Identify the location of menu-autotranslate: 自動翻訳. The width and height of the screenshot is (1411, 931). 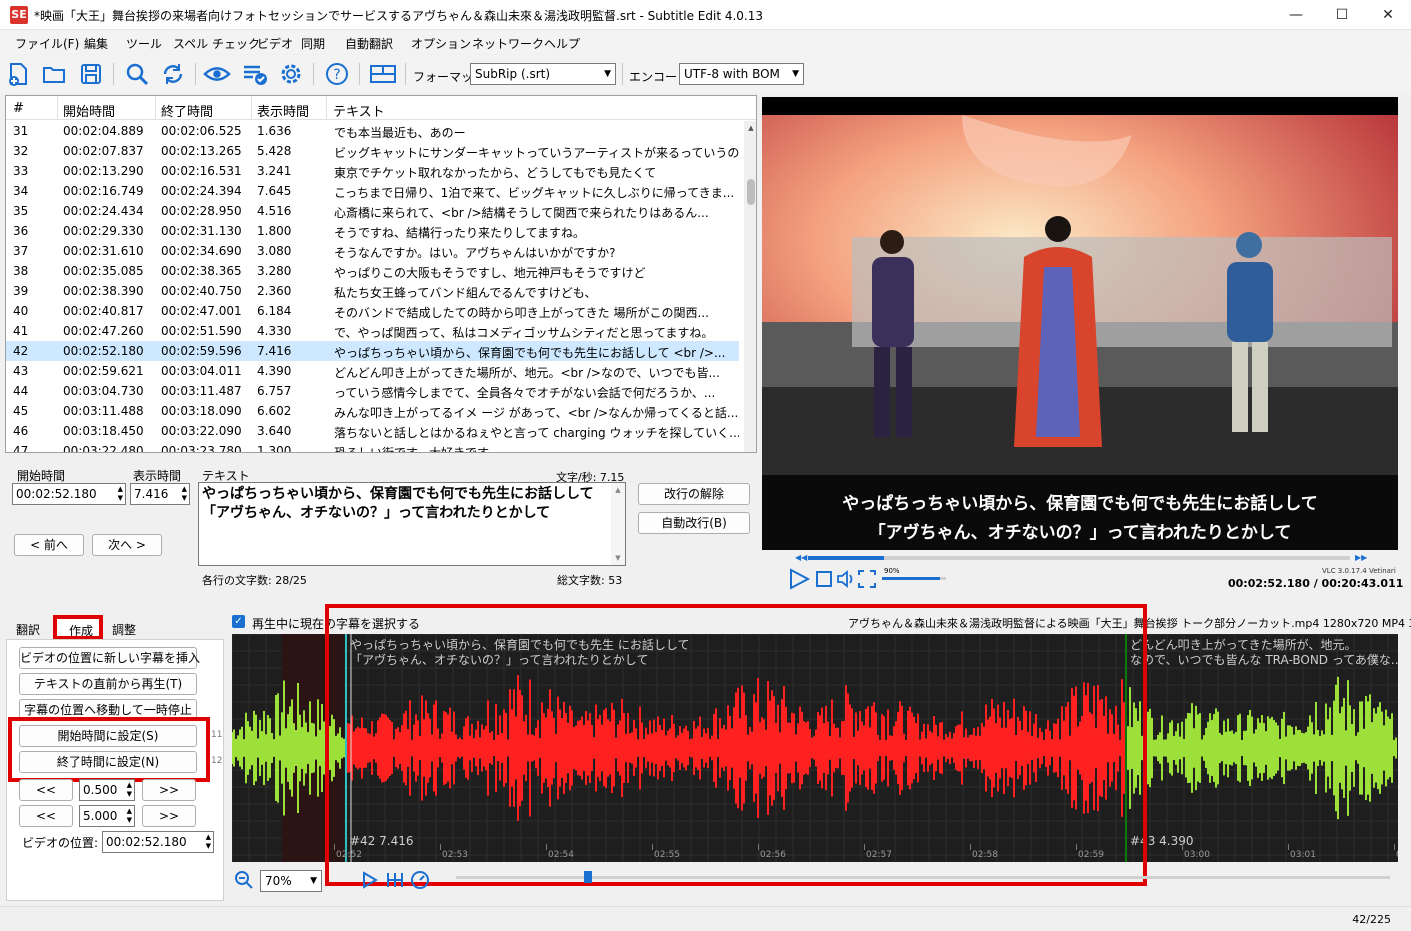
(369, 43).